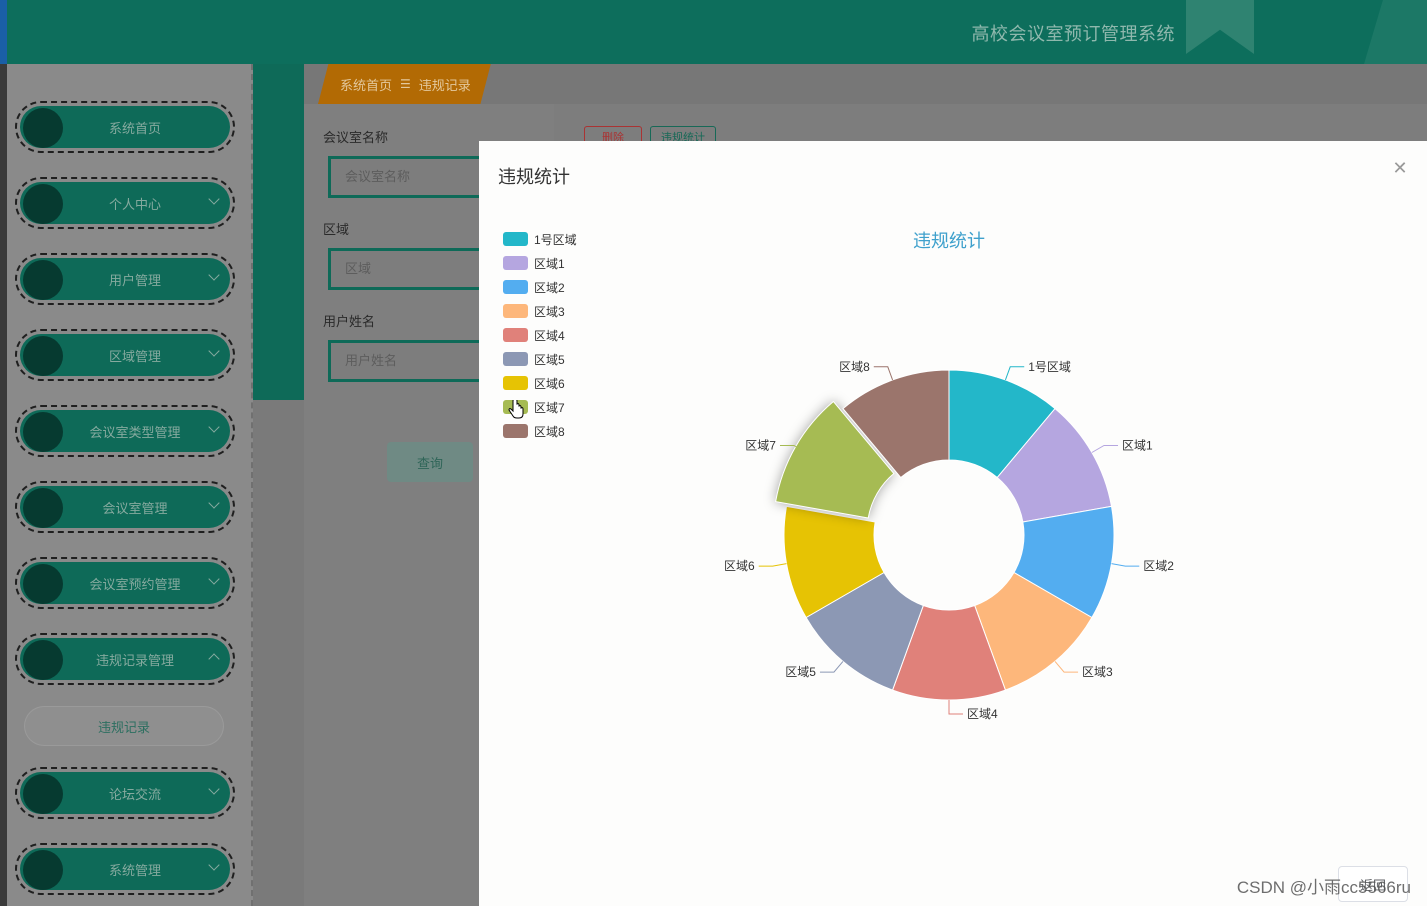  Describe the element at coordinates (134, 356) in the screenshot. I see `sidebar-item-label: 区域管理` at that location.